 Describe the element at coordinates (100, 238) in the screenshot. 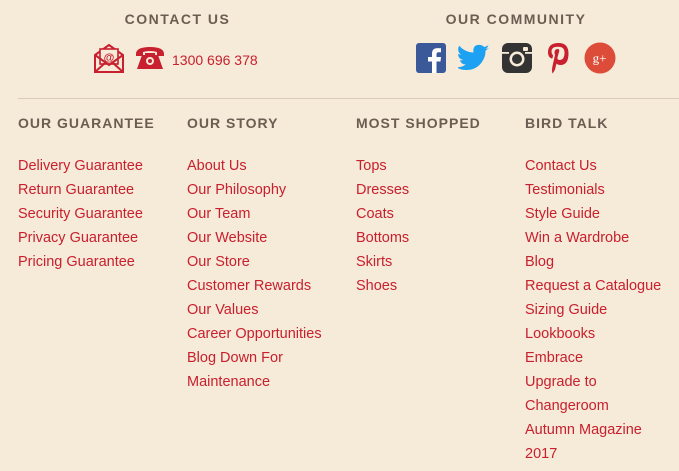

I see `link-privacy-guarantee: Privacy Guarantee` at that location.